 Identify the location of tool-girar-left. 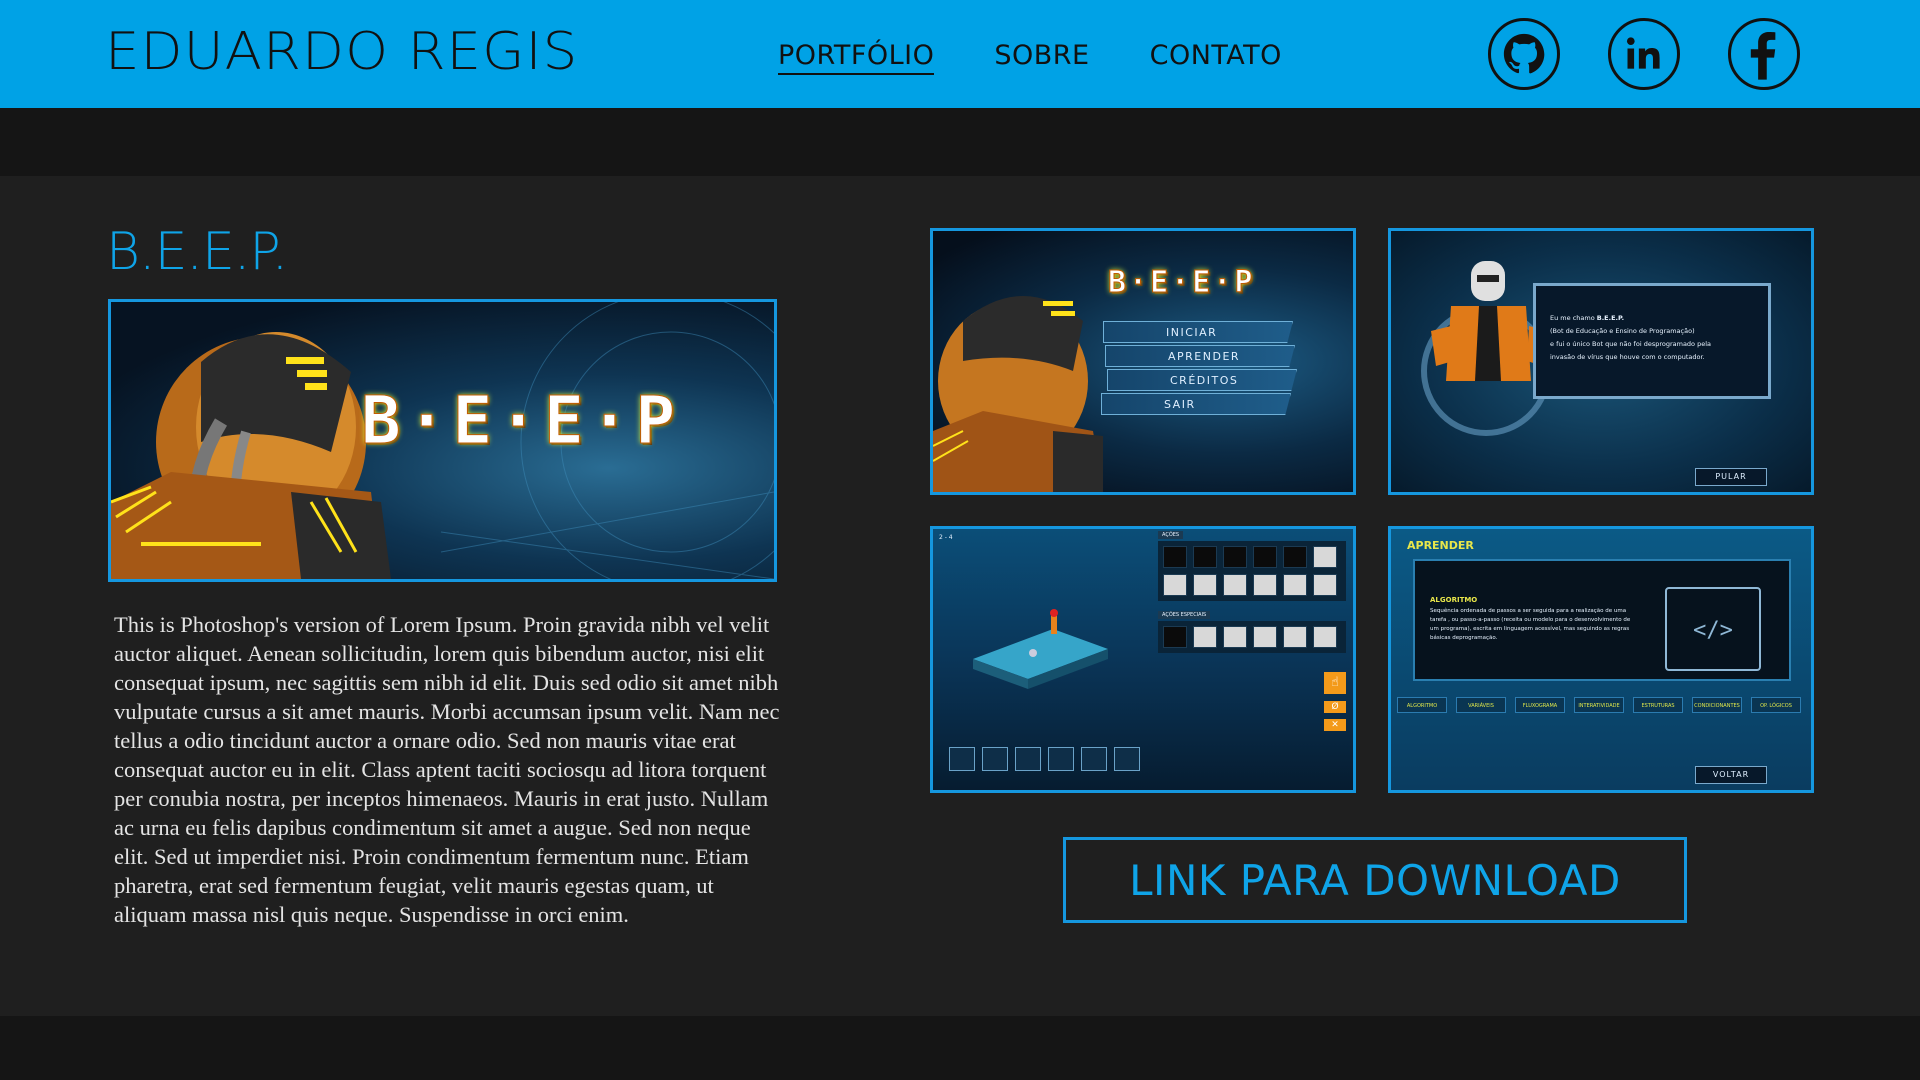
(995, 759).